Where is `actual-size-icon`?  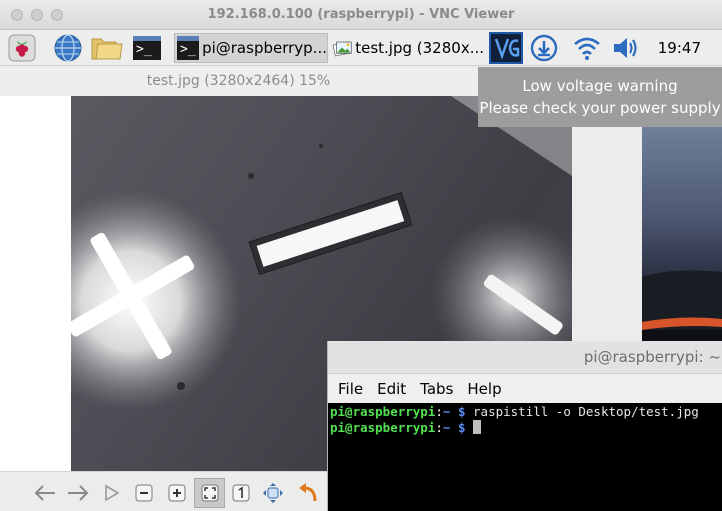
actual-size-icon is located at coordinates (241, 493).